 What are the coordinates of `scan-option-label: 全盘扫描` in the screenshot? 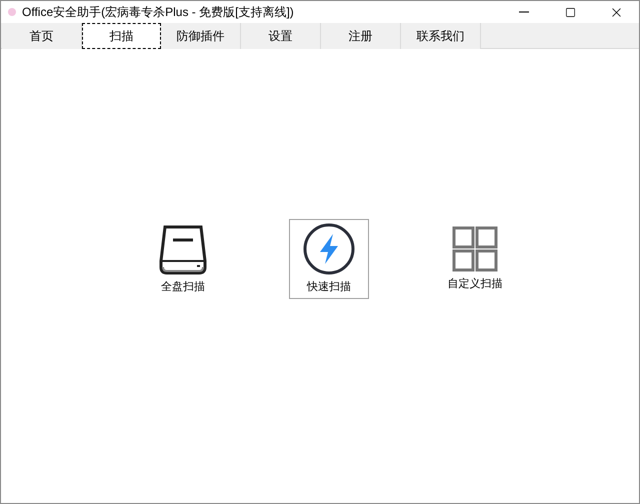 It's located at (183, 287).